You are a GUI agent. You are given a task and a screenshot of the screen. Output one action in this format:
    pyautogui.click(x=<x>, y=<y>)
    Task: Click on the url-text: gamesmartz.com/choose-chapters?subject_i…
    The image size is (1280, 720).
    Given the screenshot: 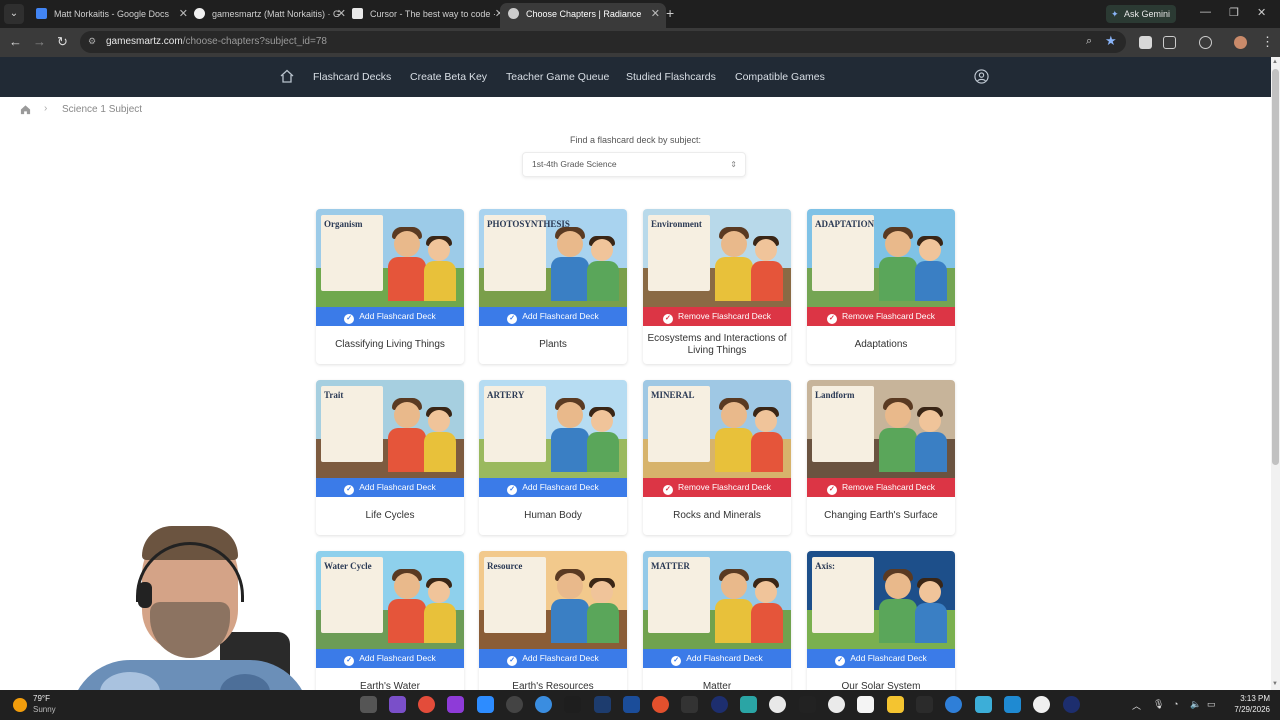 What is the action you would take?
    pyautogui.click(x=216, y=42)
    